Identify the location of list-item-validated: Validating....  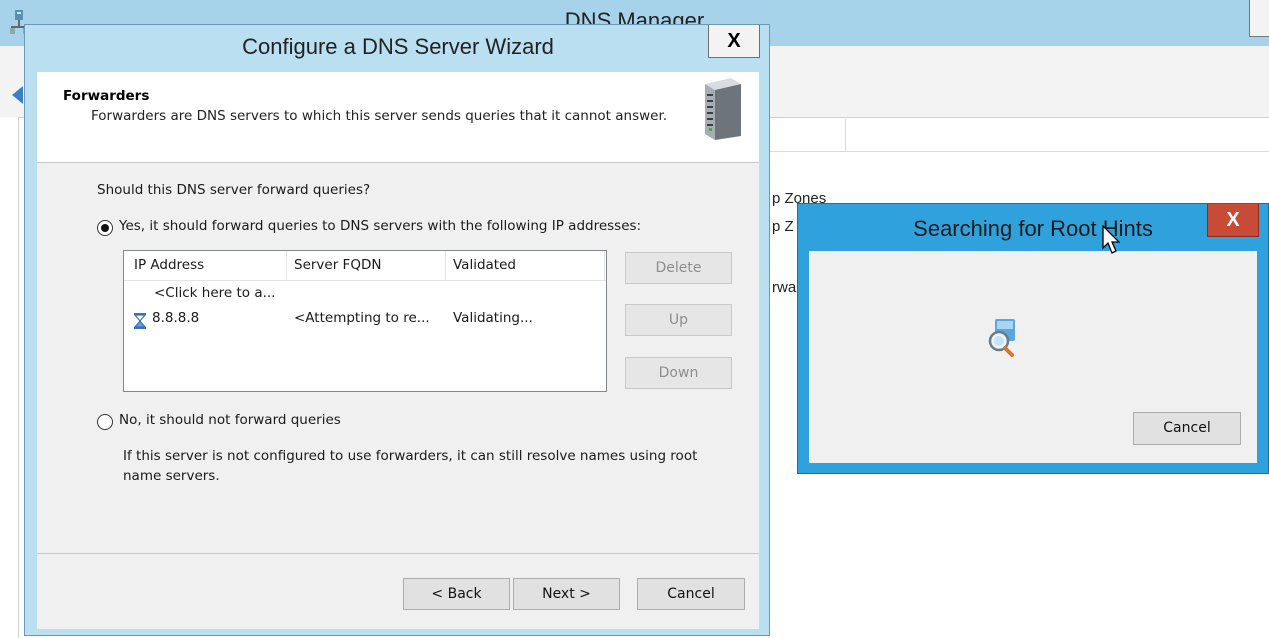
(493, 318).